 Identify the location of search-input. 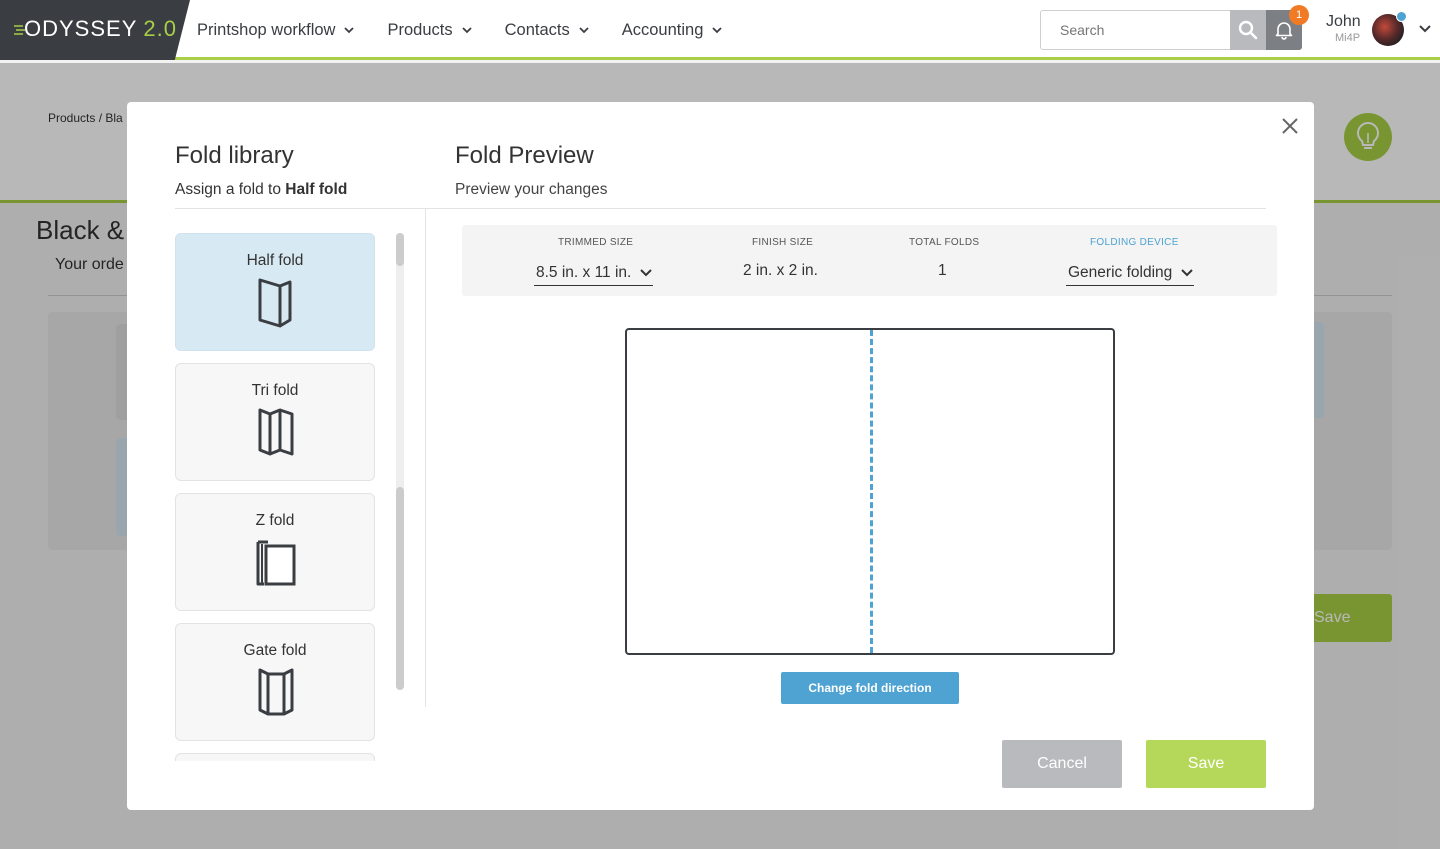
(1135, 30).